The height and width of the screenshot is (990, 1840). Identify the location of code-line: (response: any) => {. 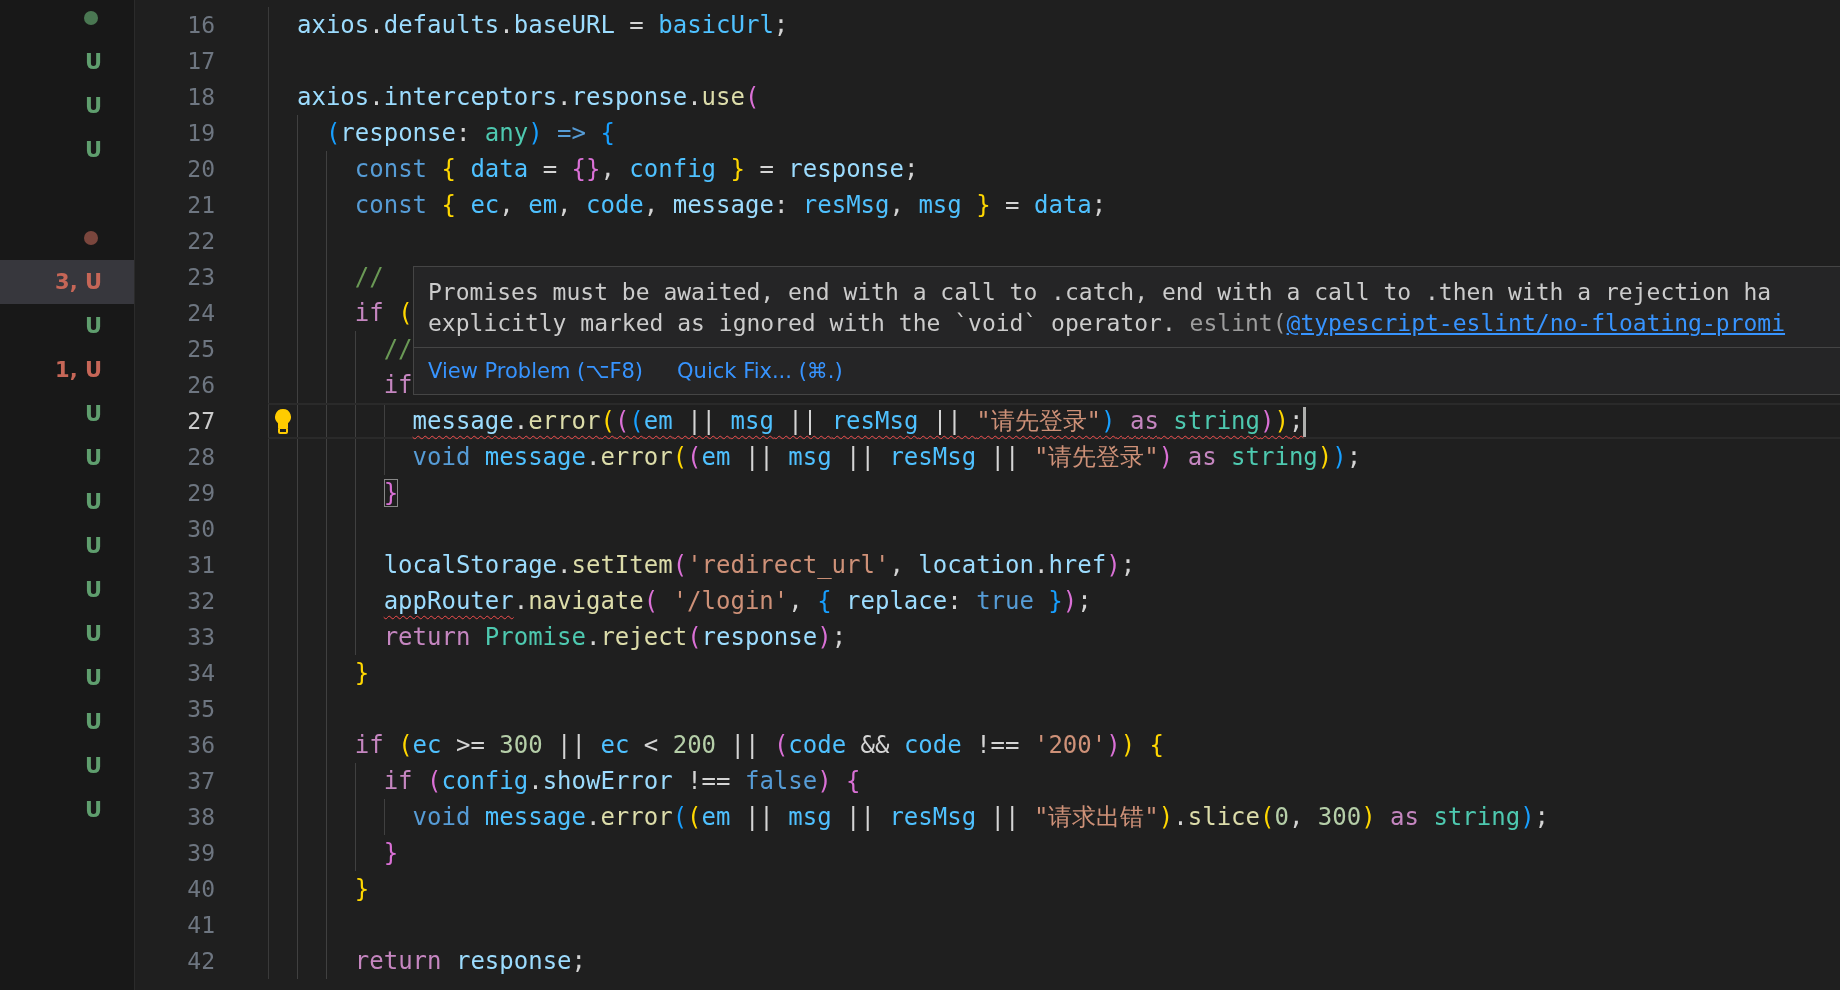
(470, 133).